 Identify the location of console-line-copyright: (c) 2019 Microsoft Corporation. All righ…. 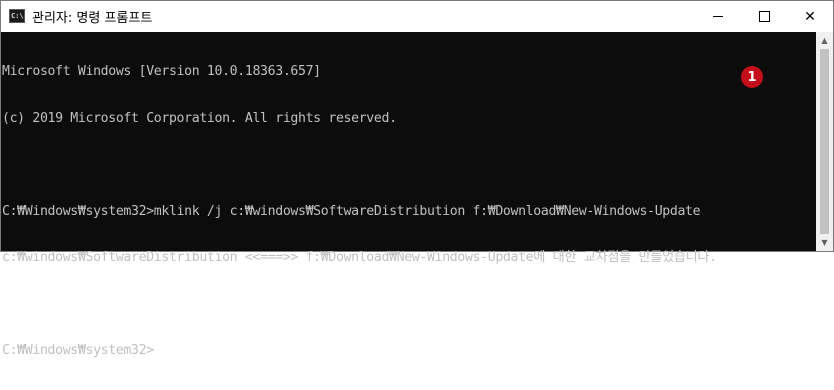
(199, 118).